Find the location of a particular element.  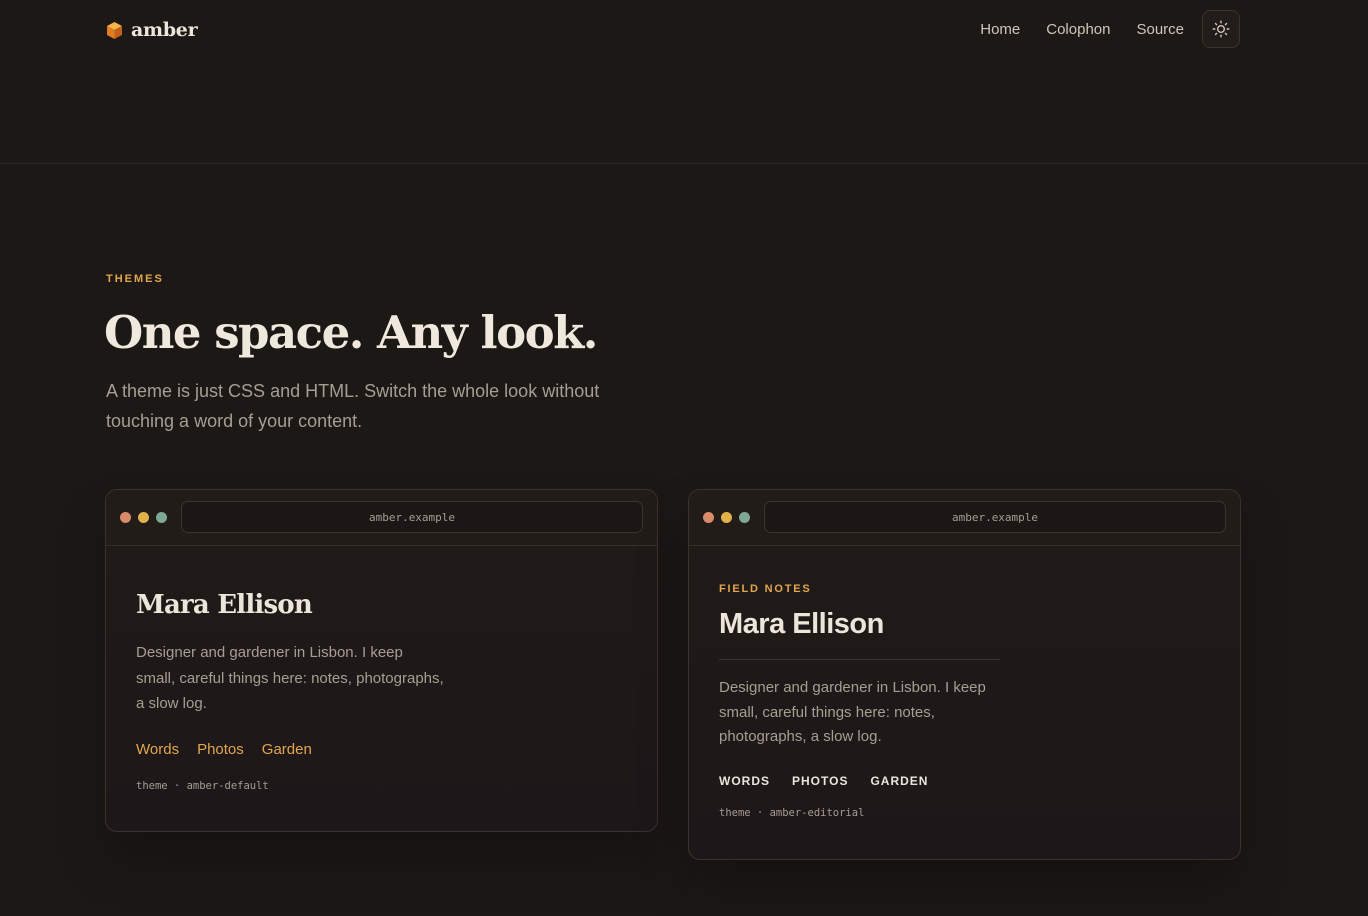

hero-title: One space. Any look. is located at coordinates (351, 332).